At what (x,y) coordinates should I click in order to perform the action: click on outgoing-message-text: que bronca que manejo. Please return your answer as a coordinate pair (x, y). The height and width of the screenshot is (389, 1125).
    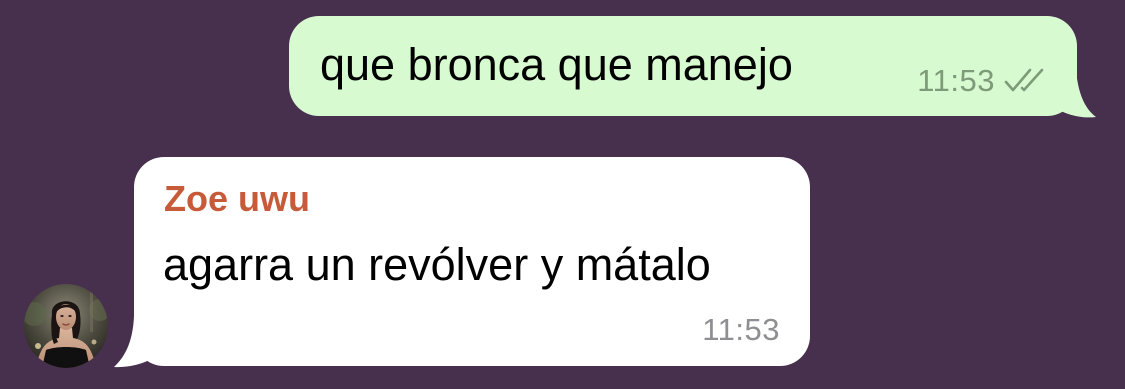
    Looking at the image, I should click on (556, 64).